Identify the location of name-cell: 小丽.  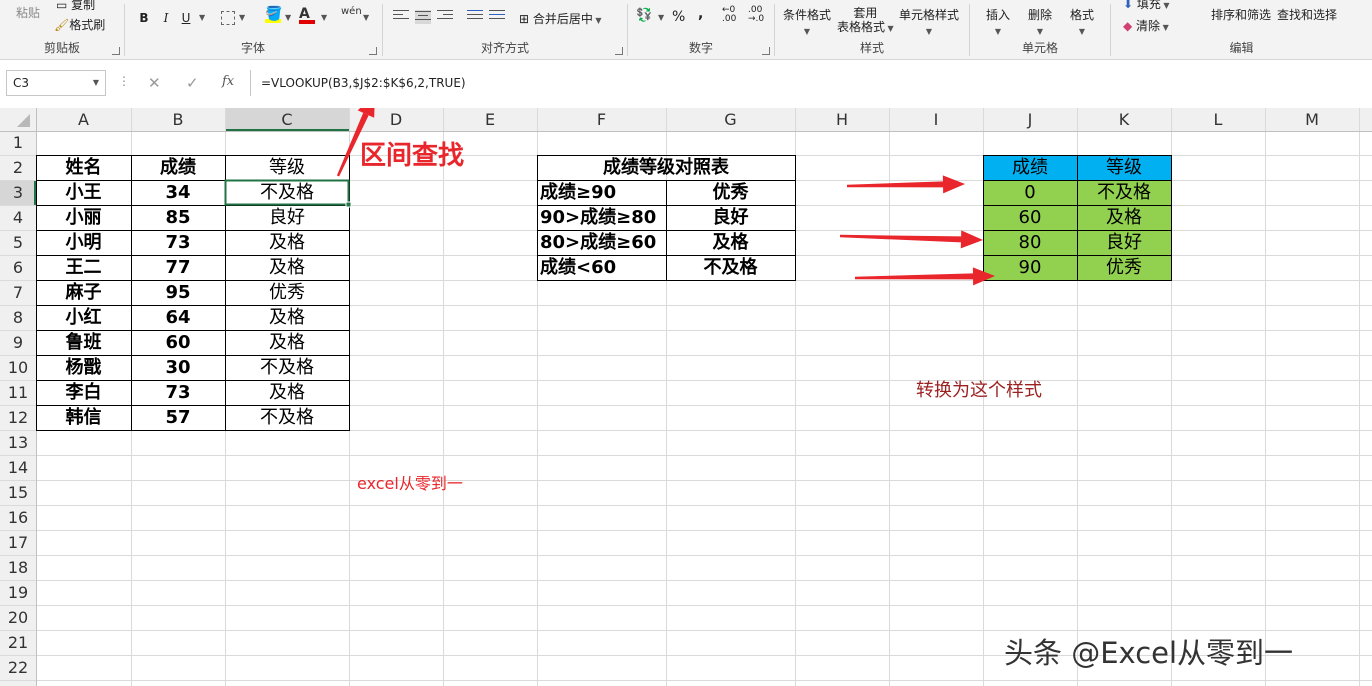
(83, 217).